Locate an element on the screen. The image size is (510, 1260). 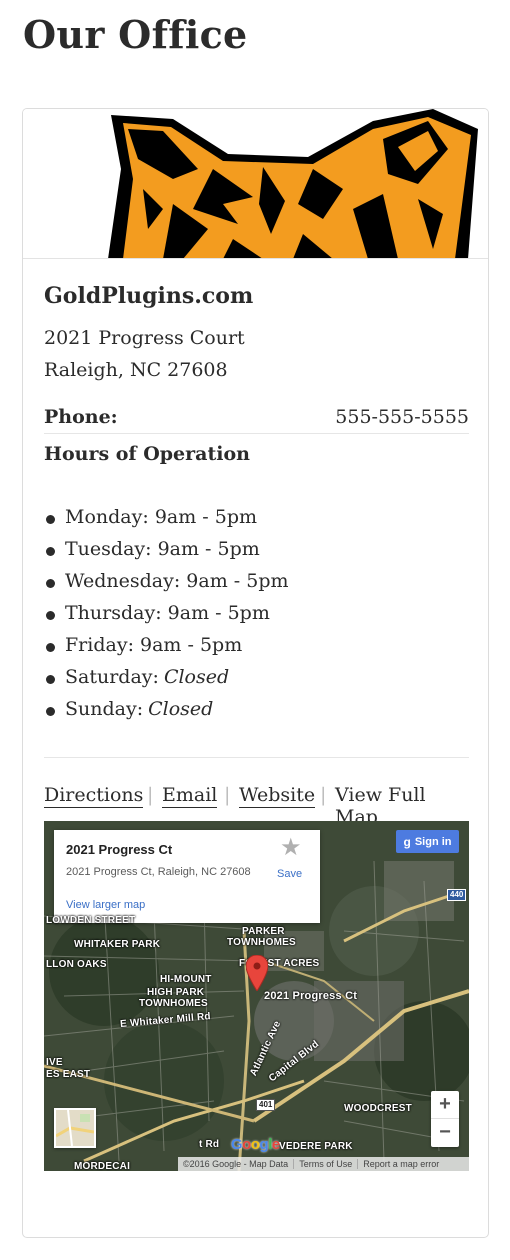
website-link: Website is located at coordinates (277, 796).